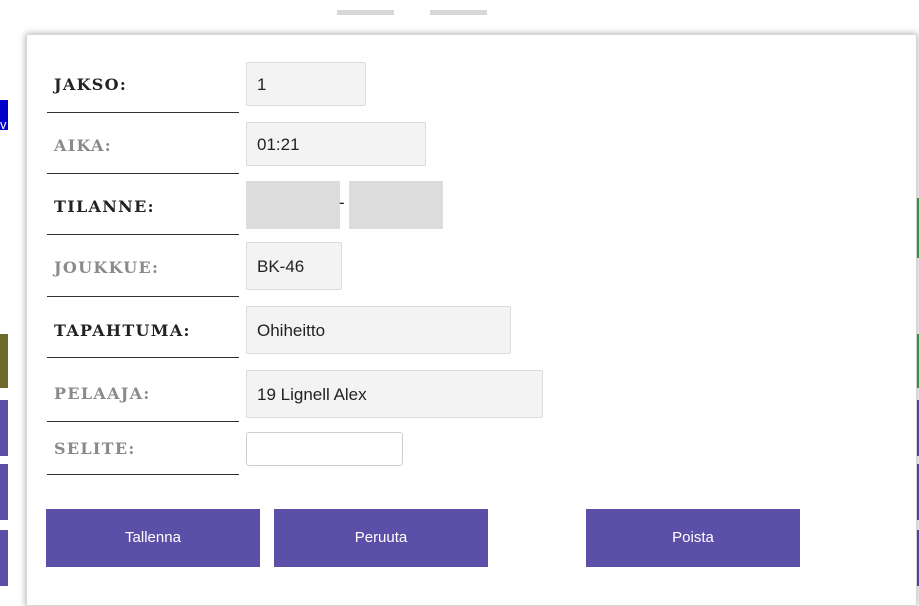 The height and width of the screenshot is (606, 919). I want to click on tapahtuma-underline, so click(143, 357).